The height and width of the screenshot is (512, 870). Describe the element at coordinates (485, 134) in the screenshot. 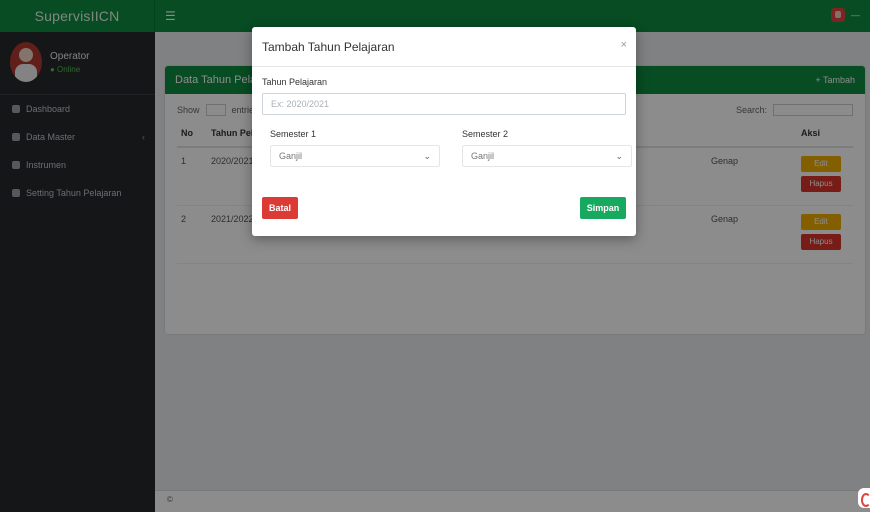

I see `semester2-label: Semester 2` at that location.